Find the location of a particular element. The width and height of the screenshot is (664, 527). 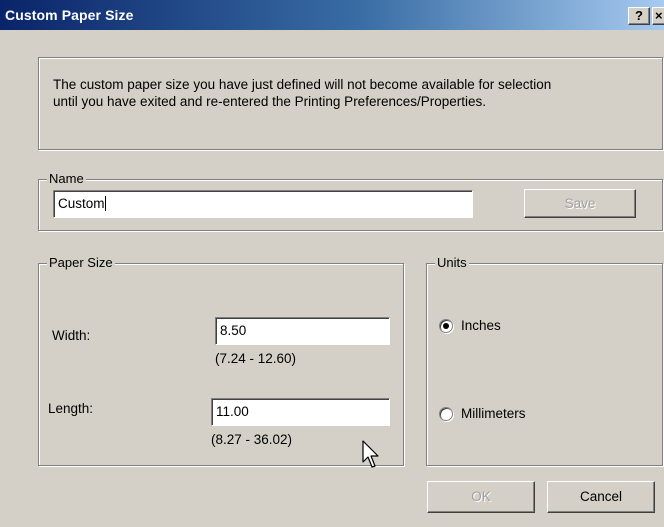

cancel-button-label: Cancel is located at coordinates (601, 496).